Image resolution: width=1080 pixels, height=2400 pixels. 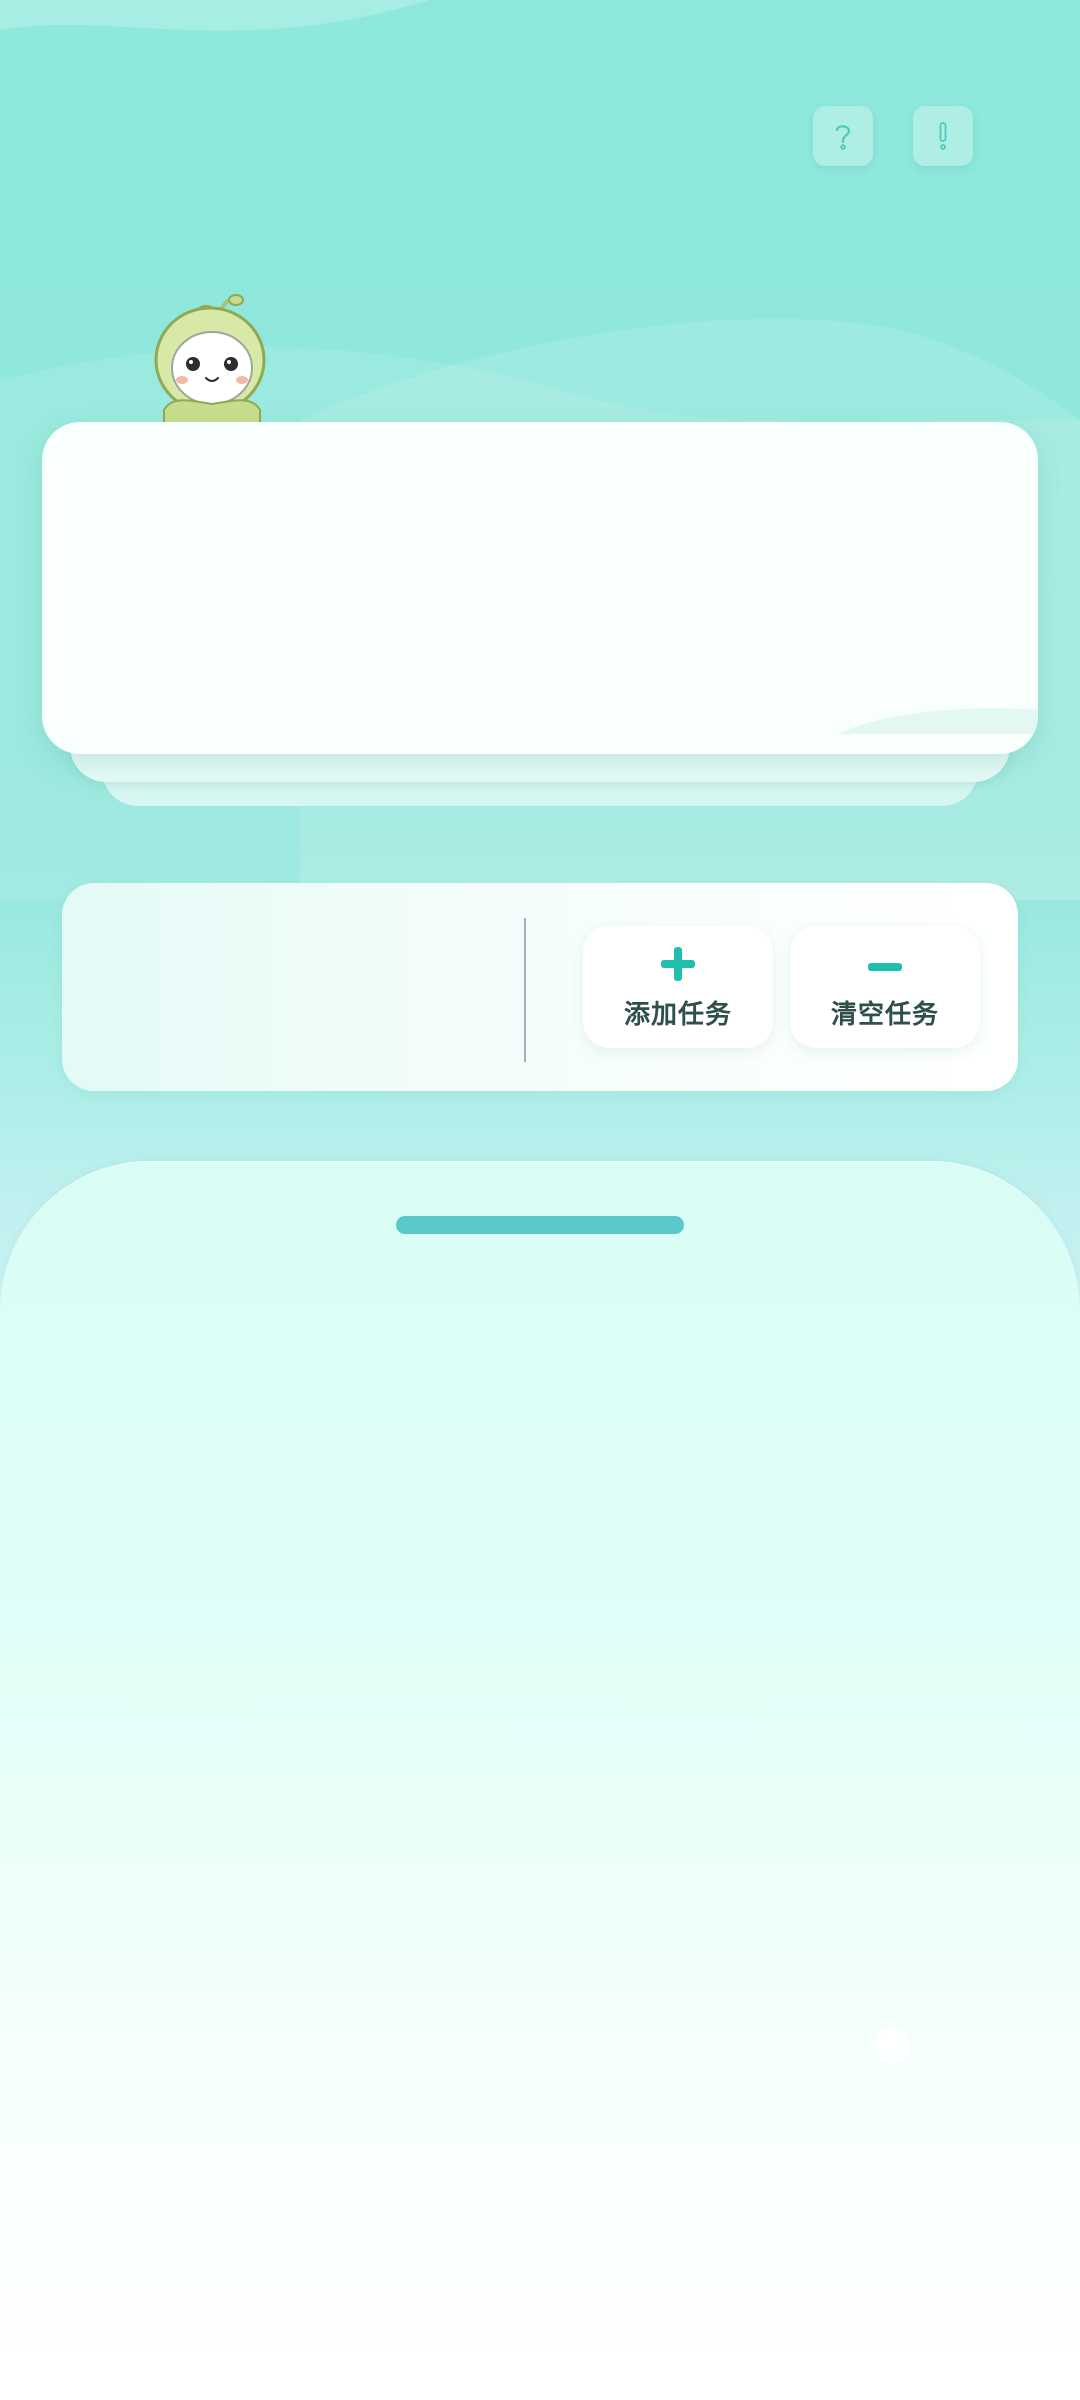 What do you see at coordinates (884, 1014) in the screenshot?
I see `clear-tasks-label: 清空任务` at bounding box center [884, 1014].